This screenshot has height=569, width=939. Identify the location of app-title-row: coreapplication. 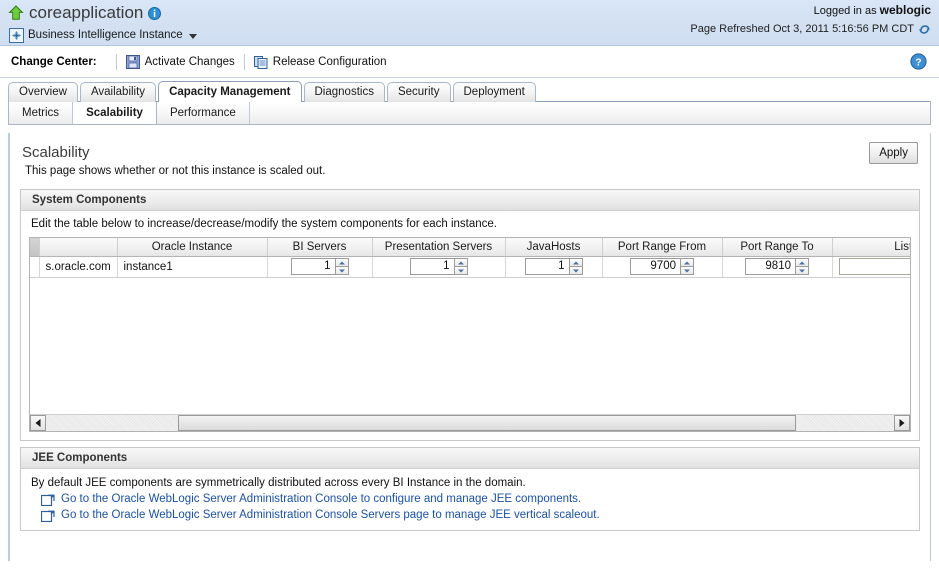
(102, 13).